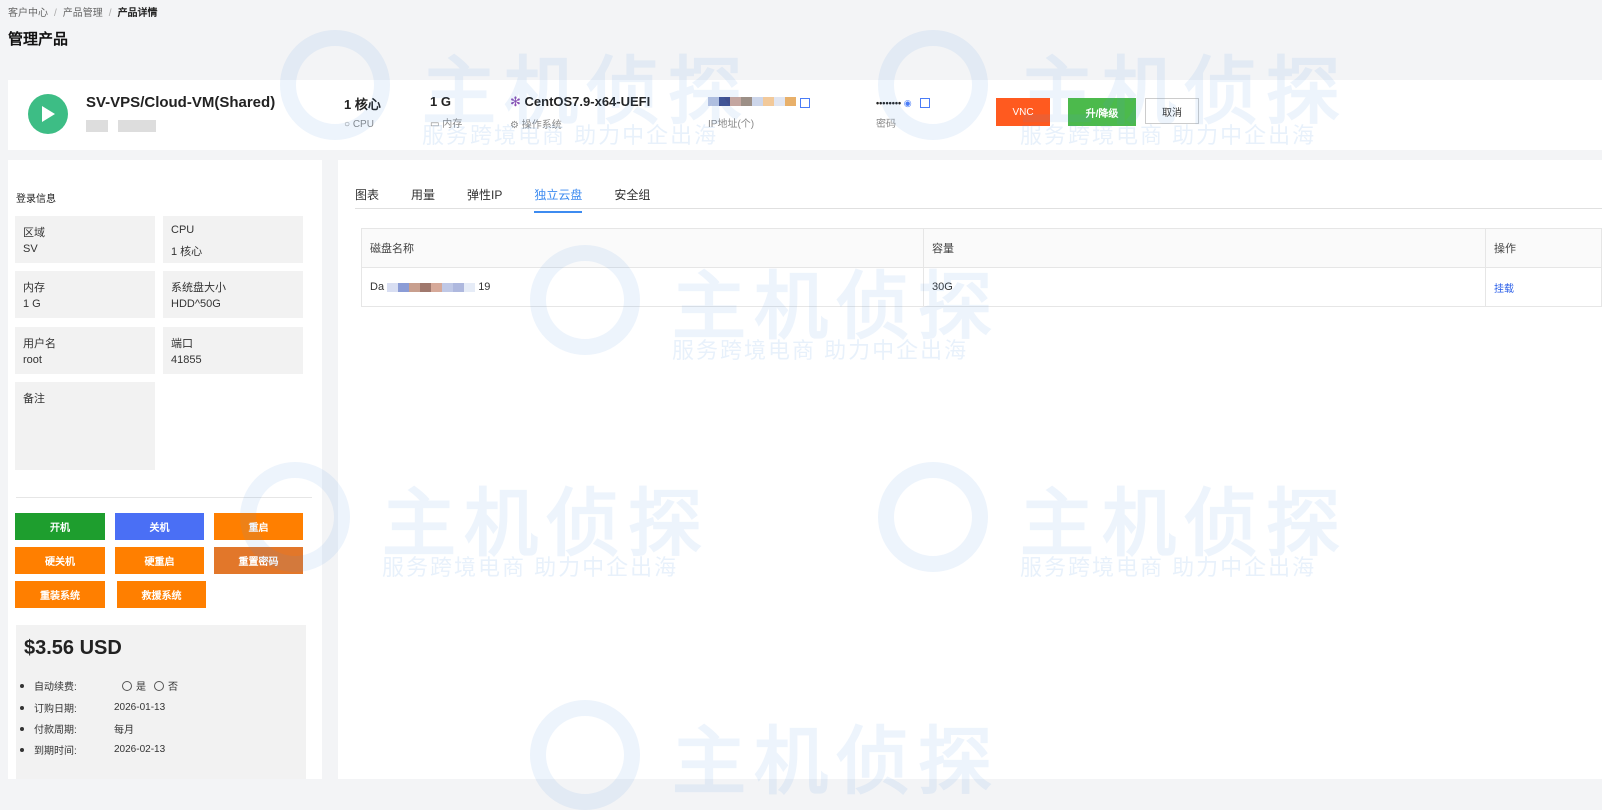 This screenshot has height=810, width=1602. I want to click on divider, so click(164, 497).